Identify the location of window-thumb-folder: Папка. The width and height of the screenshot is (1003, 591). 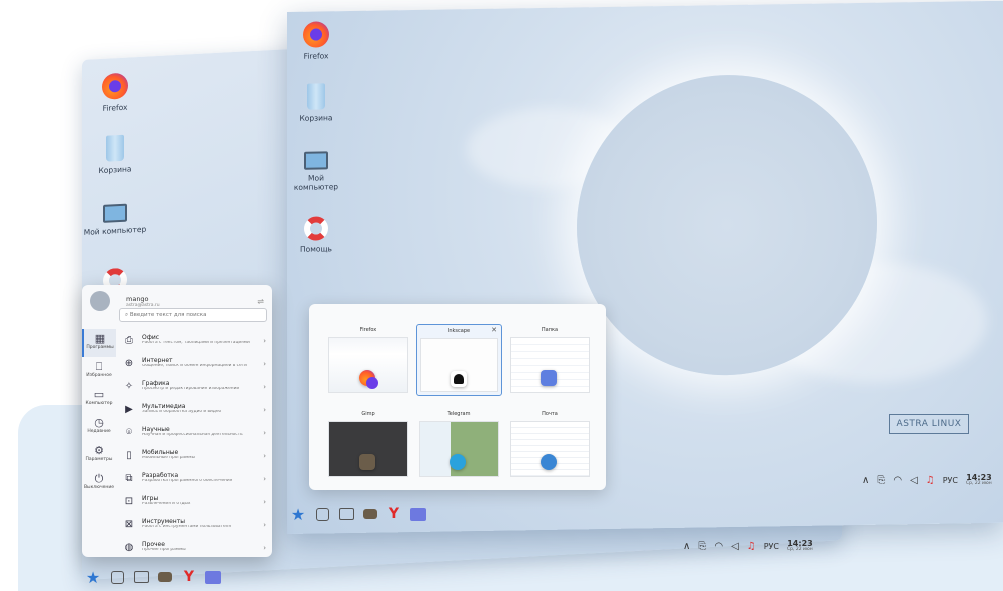
(550, 360).